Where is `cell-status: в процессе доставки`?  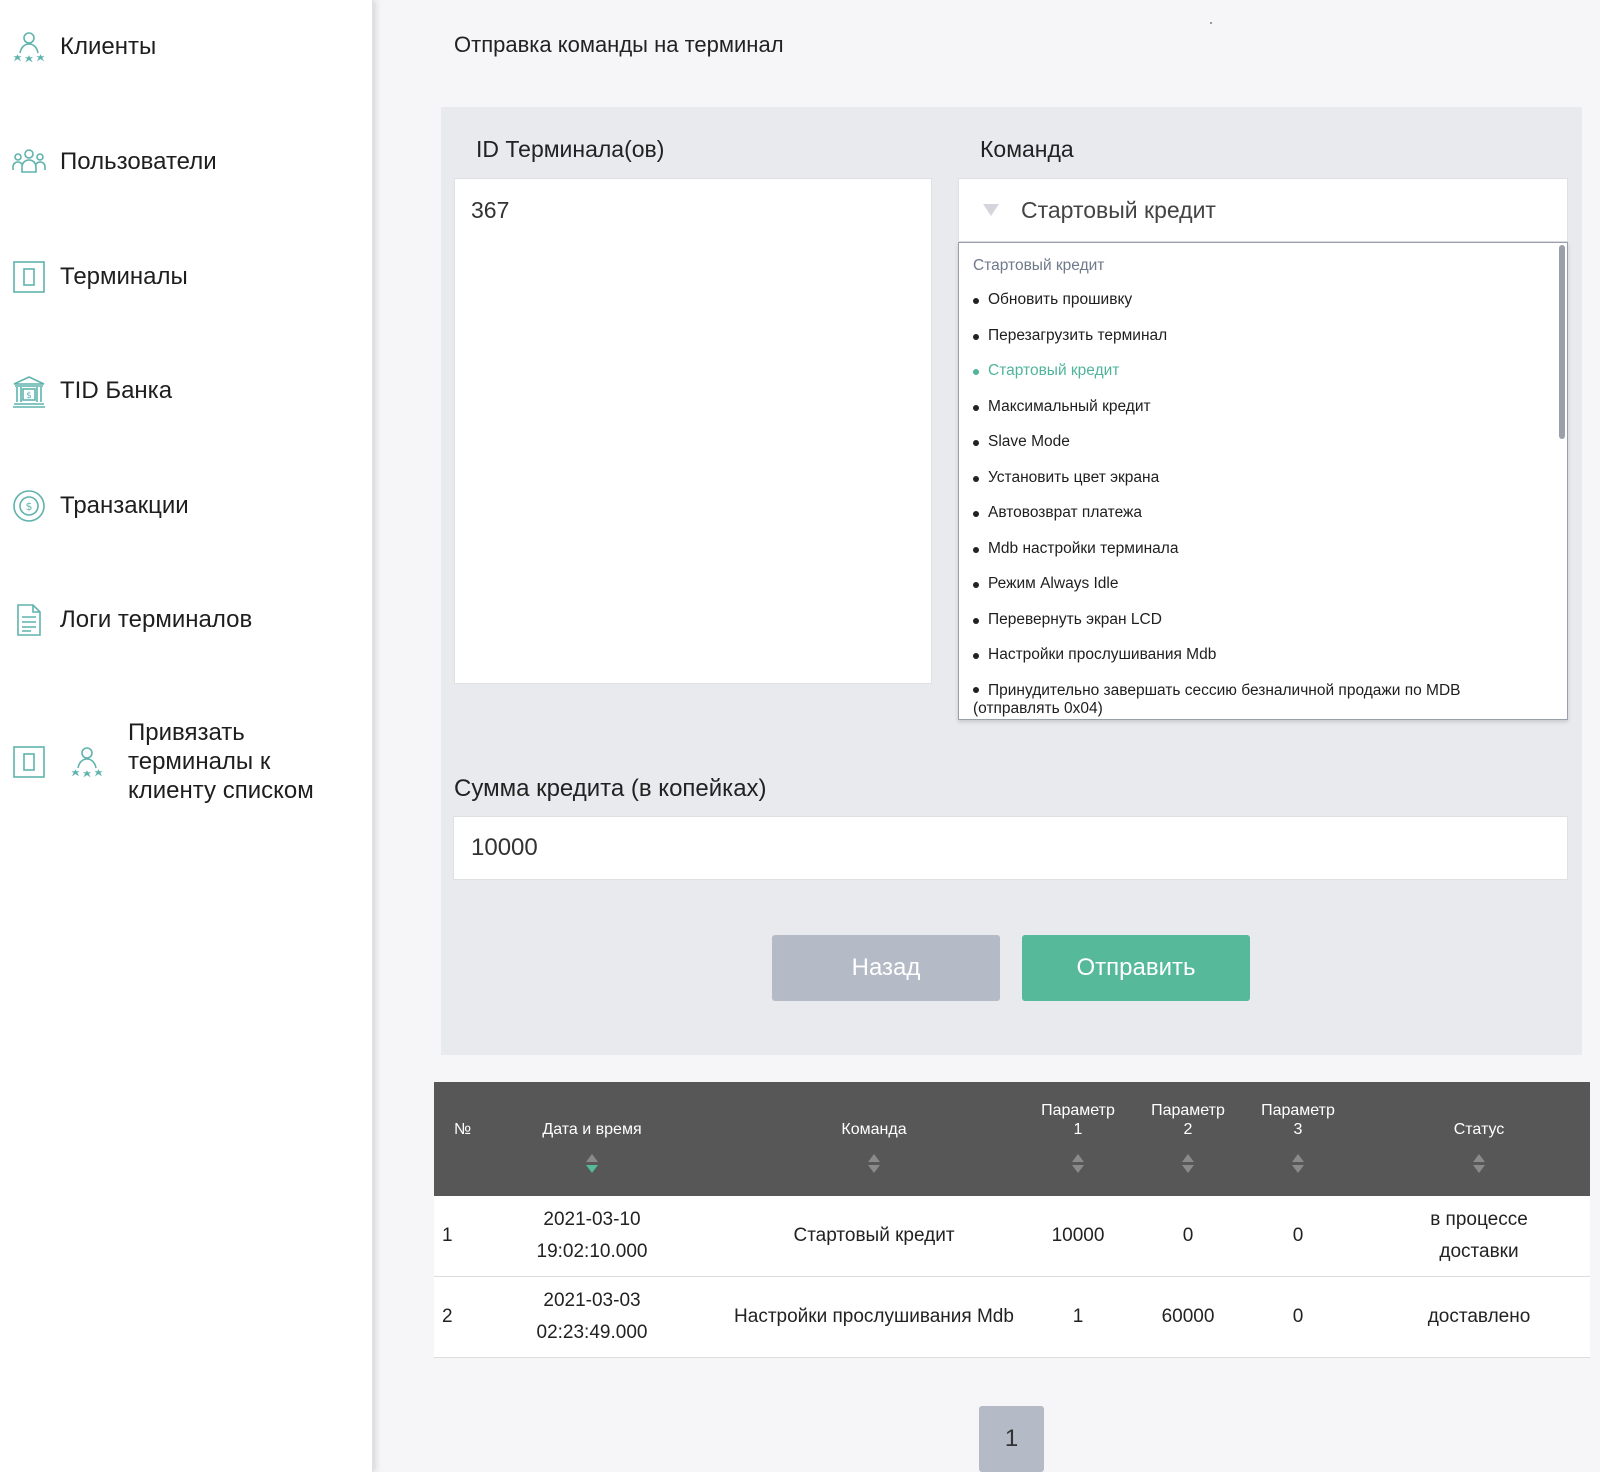 cell-status: в процессе доставки is located at coordinates (1479, 1235).